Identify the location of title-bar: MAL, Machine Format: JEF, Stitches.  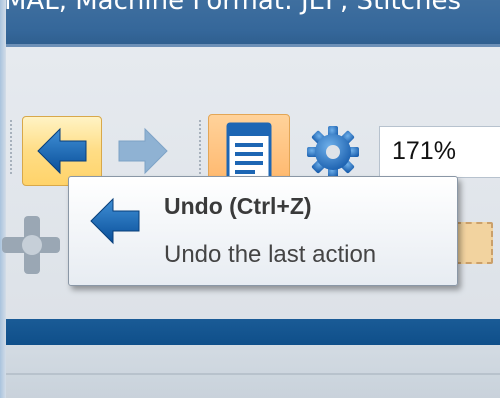
(253, 22).